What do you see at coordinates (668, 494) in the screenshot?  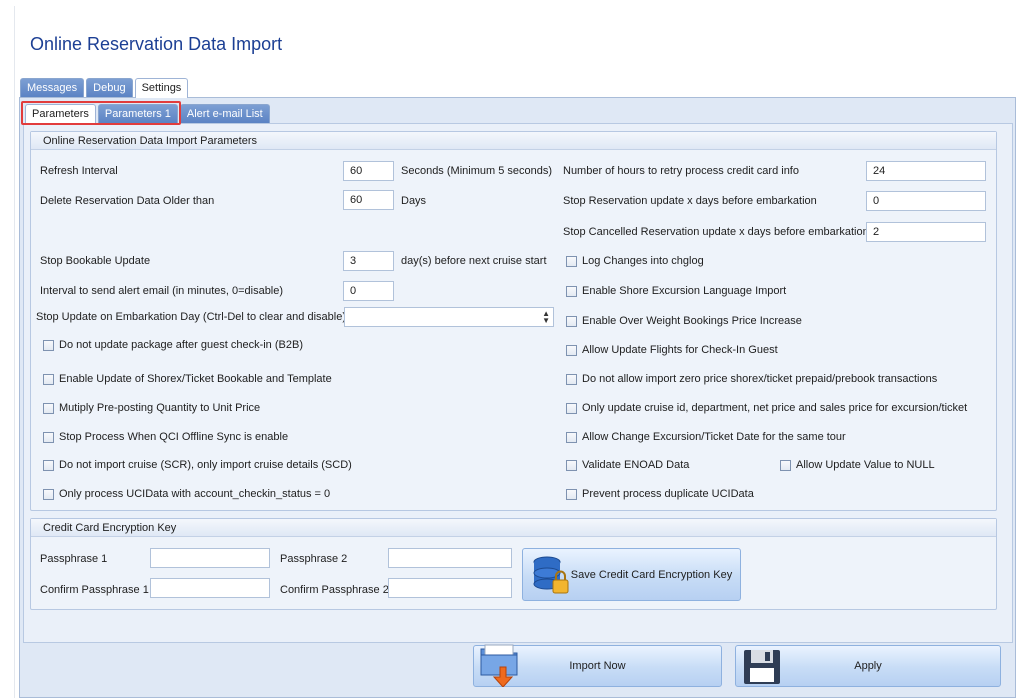 I see `checkbox-label: Prevent process duplicate UCIData` at bounding box center [668, 494].